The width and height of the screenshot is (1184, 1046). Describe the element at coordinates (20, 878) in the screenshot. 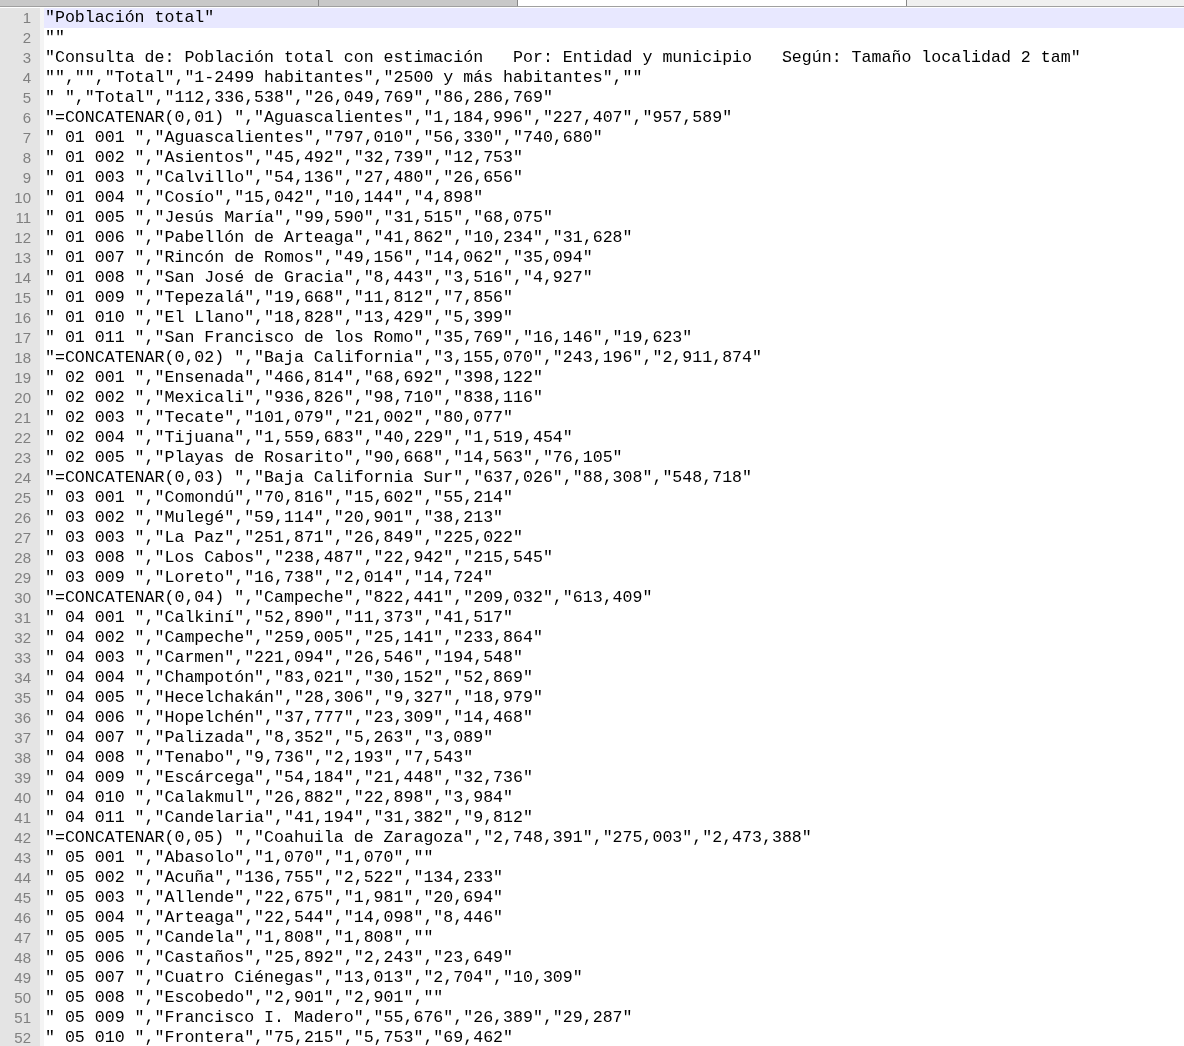

I see `line-number: 44` at that location.